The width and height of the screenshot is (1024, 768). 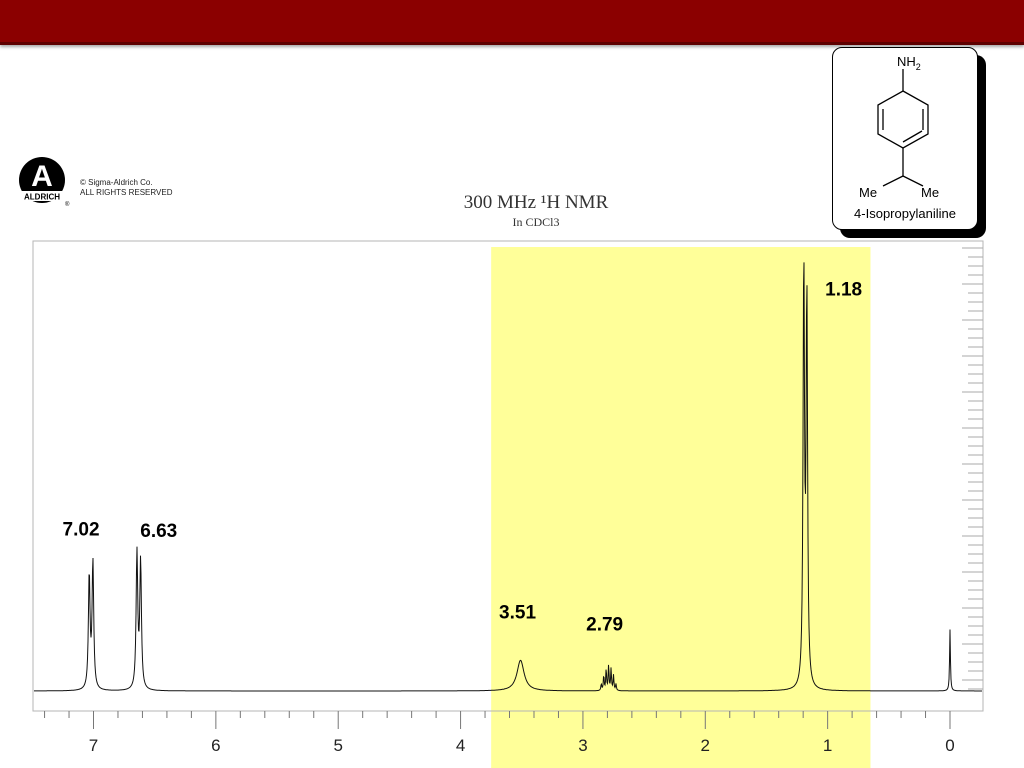 What do you see at coordinates (899, 127) in the screenshot?
I see `molecule-drawing: NH2 Me Me` at bounding box center [899, 127].